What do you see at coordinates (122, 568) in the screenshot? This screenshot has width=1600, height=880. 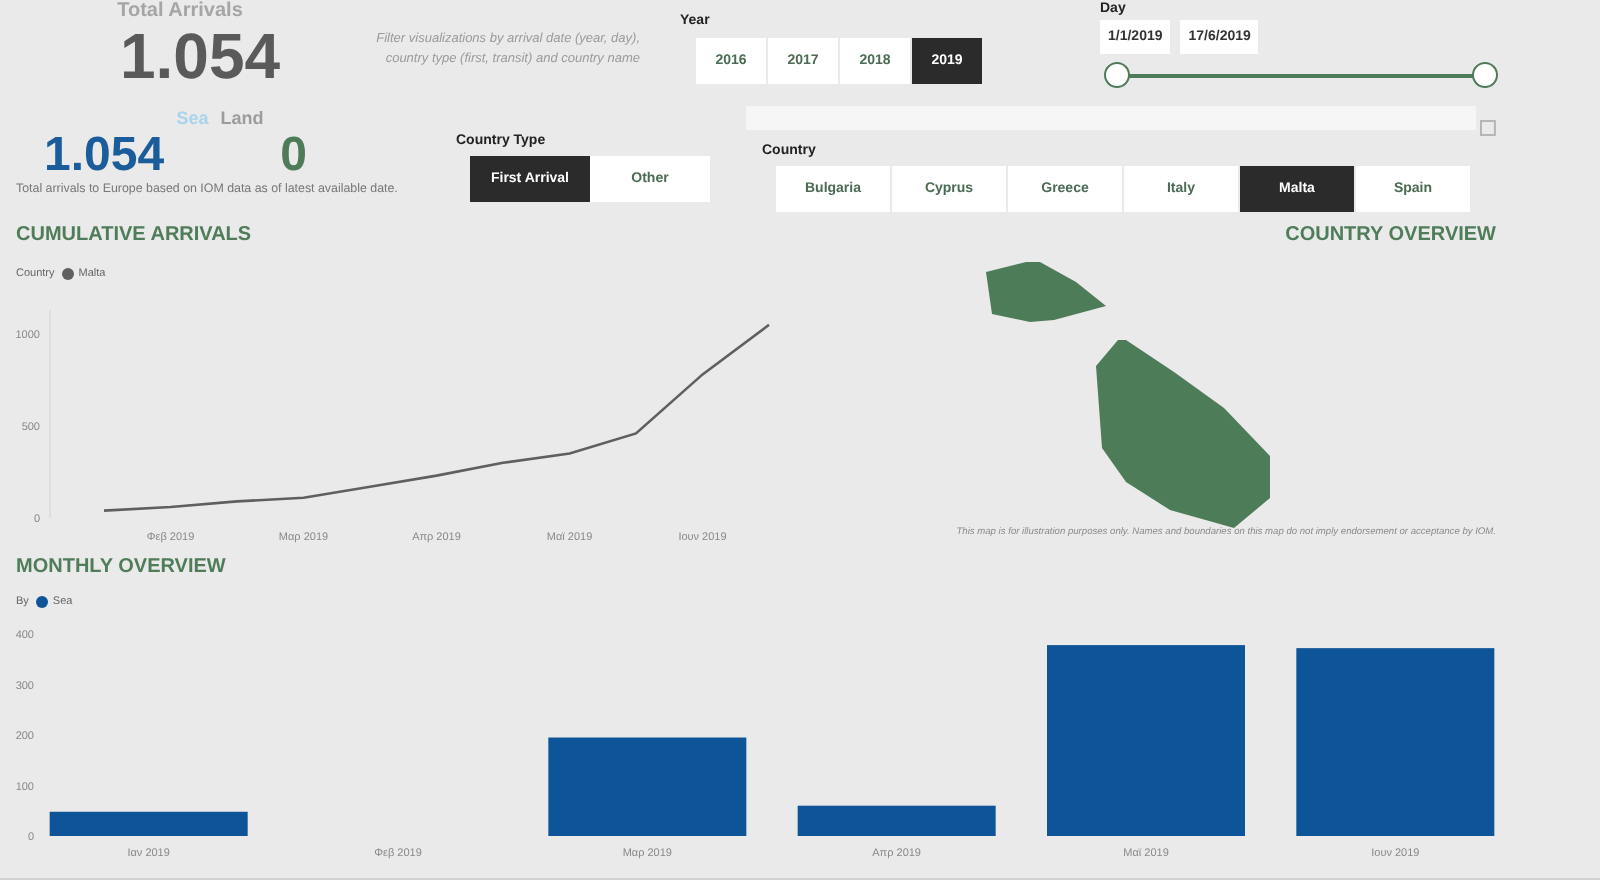 I see `section-title: MONTHLY OVERVIEW` at bounding box center [122, 568].